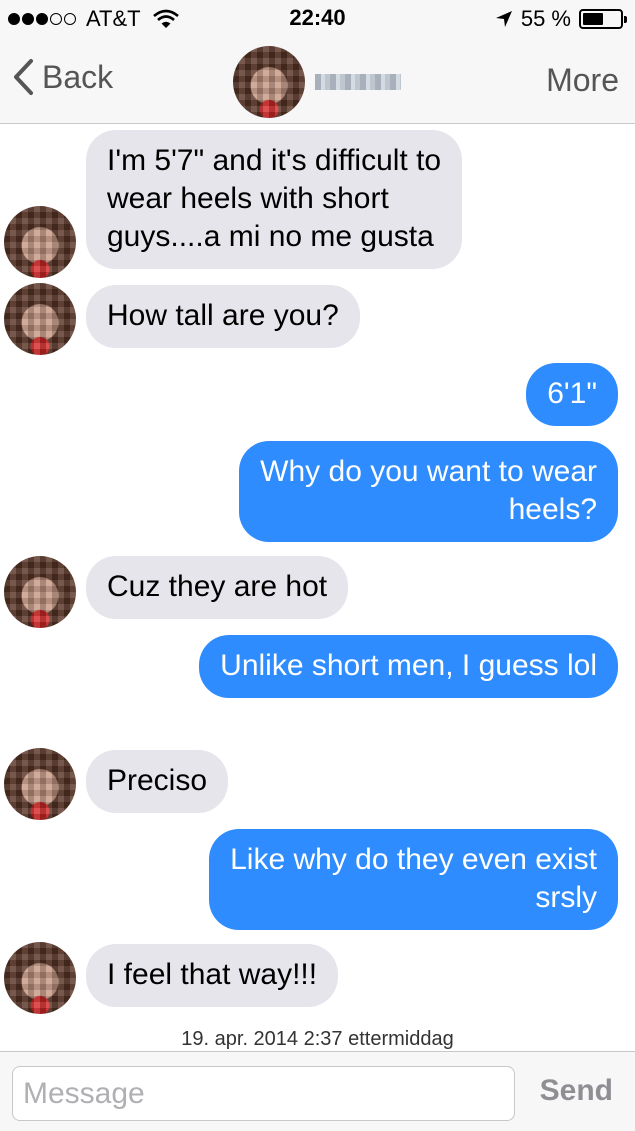 This screenshot has height=1131, width=635. I want to click on navigation-bar: Back More, so click(317, 80).